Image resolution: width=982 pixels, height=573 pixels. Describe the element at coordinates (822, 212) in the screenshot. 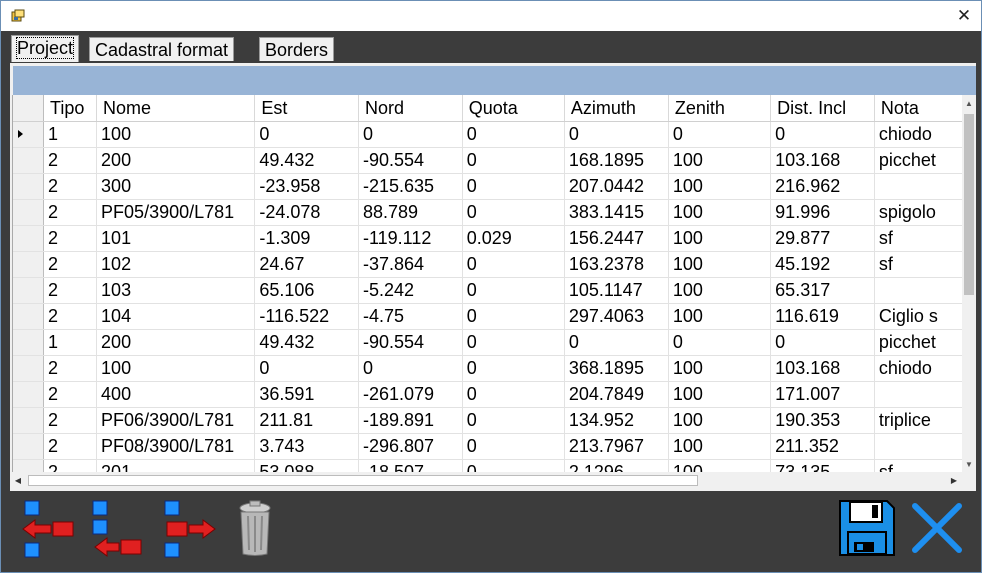

I see `cell-dist-incl: 91.996` at that location.